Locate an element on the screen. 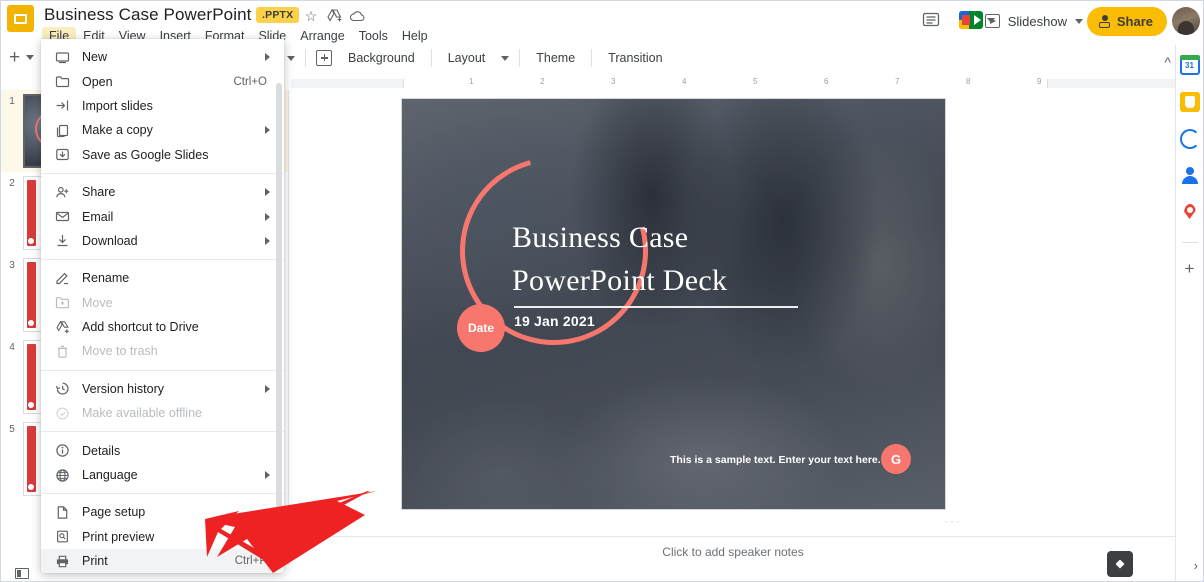  menu-item-print-preview: Print preview is located at coordinates (162, 537).